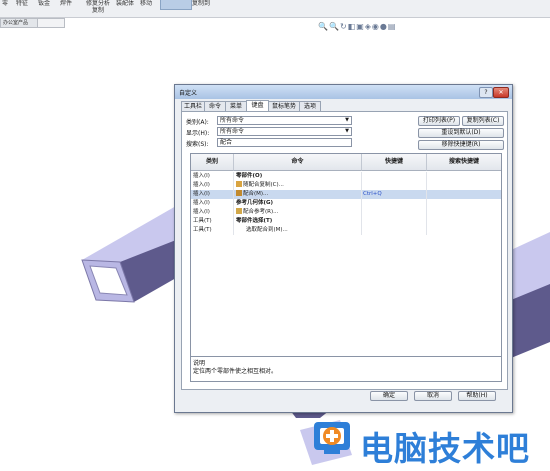 The image size is (550, 471). I want to click on table-row: 插入(I) 参考几何体(G), so click(346, 203).